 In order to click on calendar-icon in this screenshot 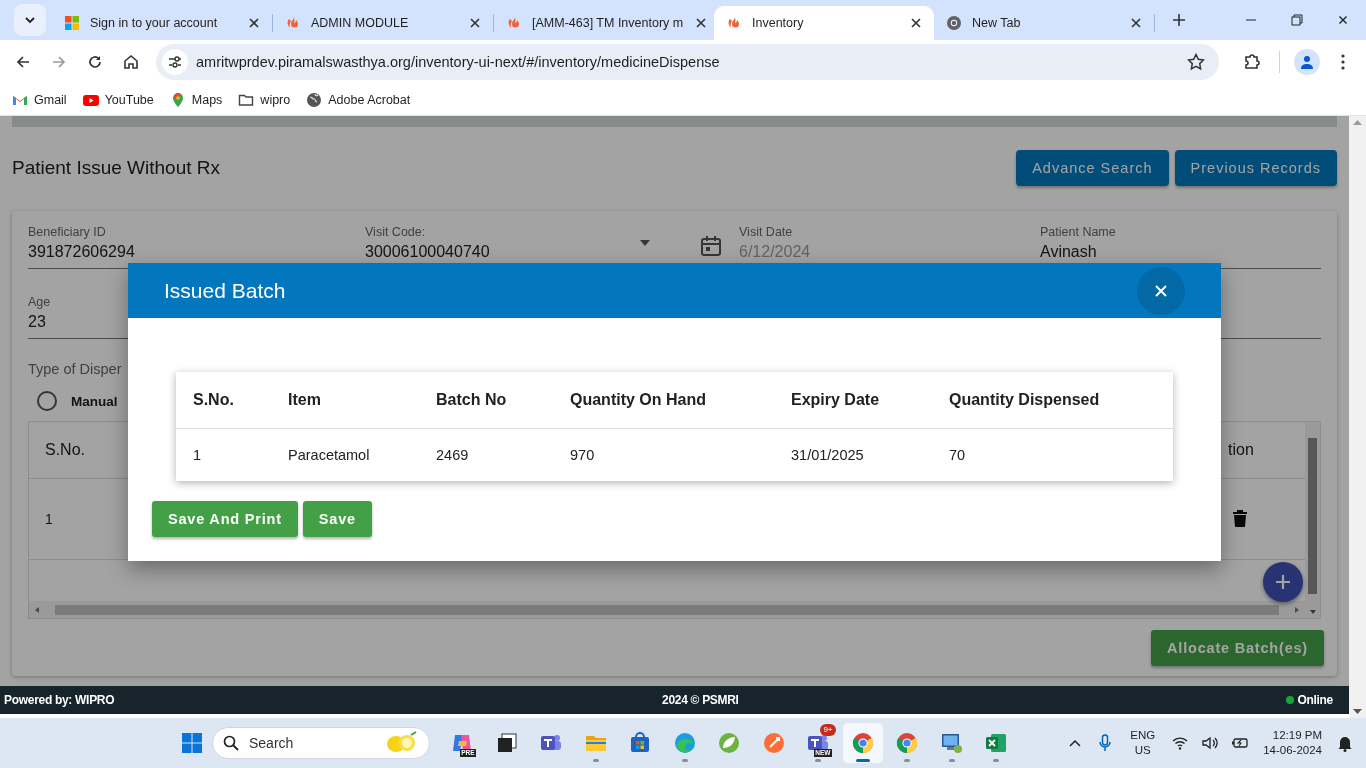, I will do `click(711, 246)`.